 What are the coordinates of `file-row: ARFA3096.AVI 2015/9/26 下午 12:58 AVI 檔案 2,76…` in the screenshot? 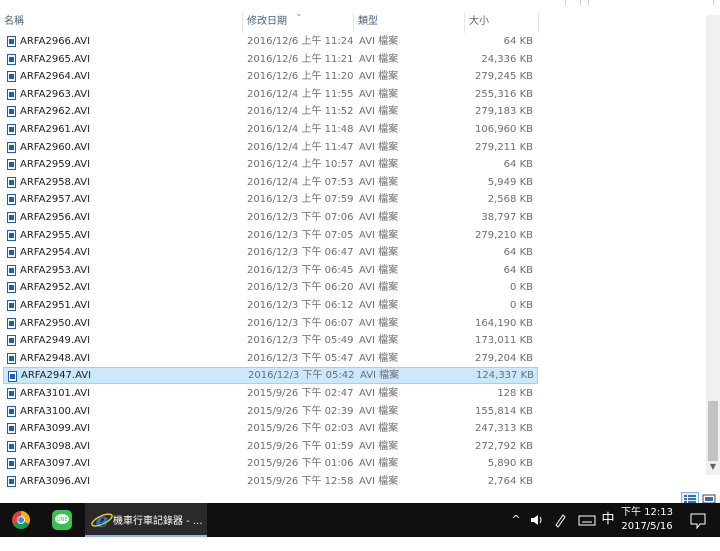 It's located at (270, 481).